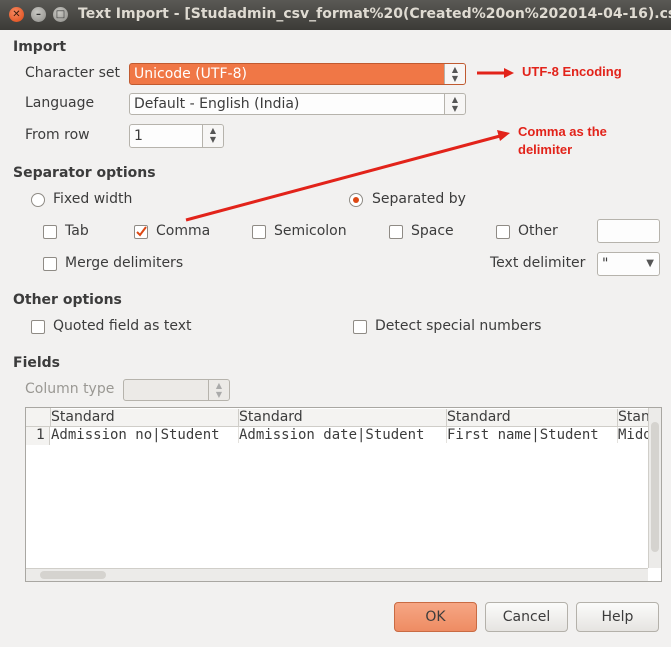 This screenshot has width=671, height=647. I want to click on annotation-arrows, so click(349, 145).